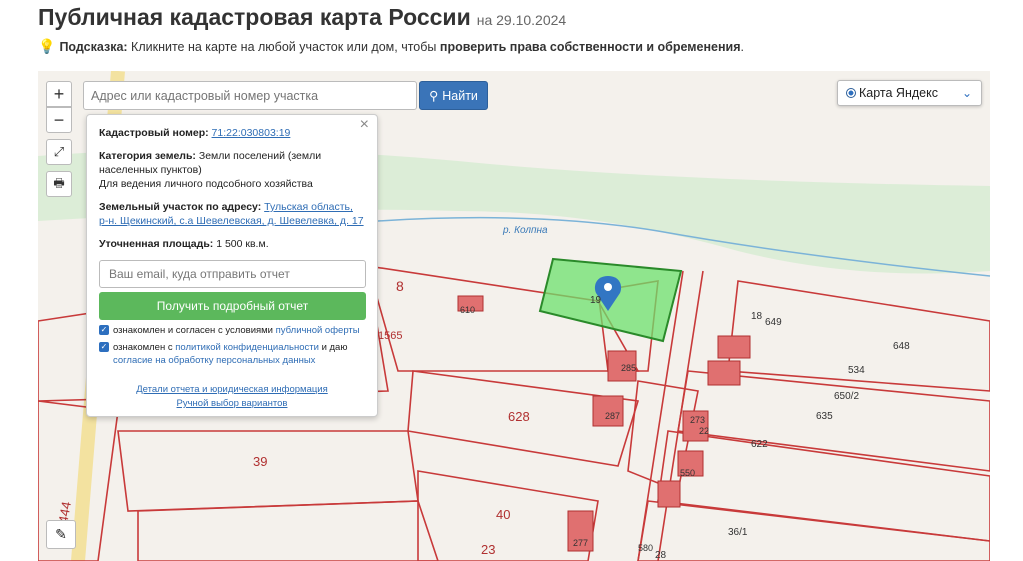 The image size is (1023, 561). Describe the element at coordinates (824, 416) in the screenshot. I see `plot-label-635: 635` at that location.